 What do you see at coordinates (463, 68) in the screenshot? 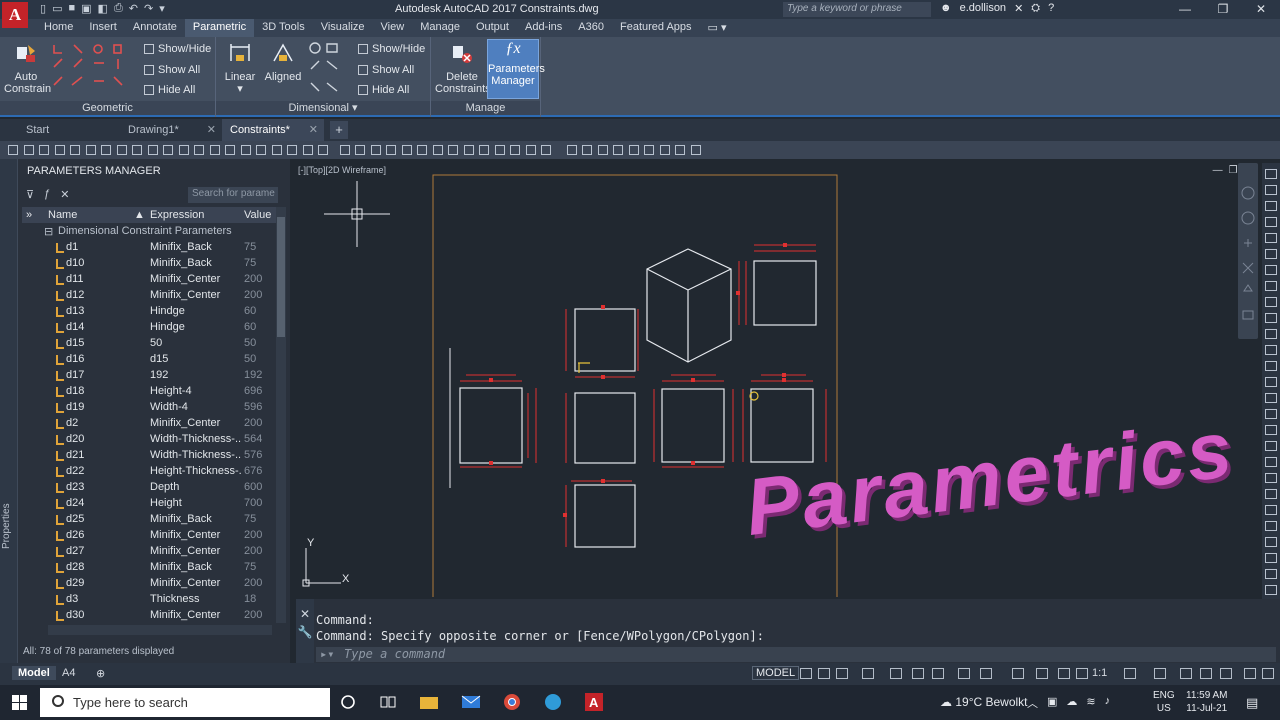
I see `delete-constraints-button: Delete Constraints` at bounding box center [463, 68].